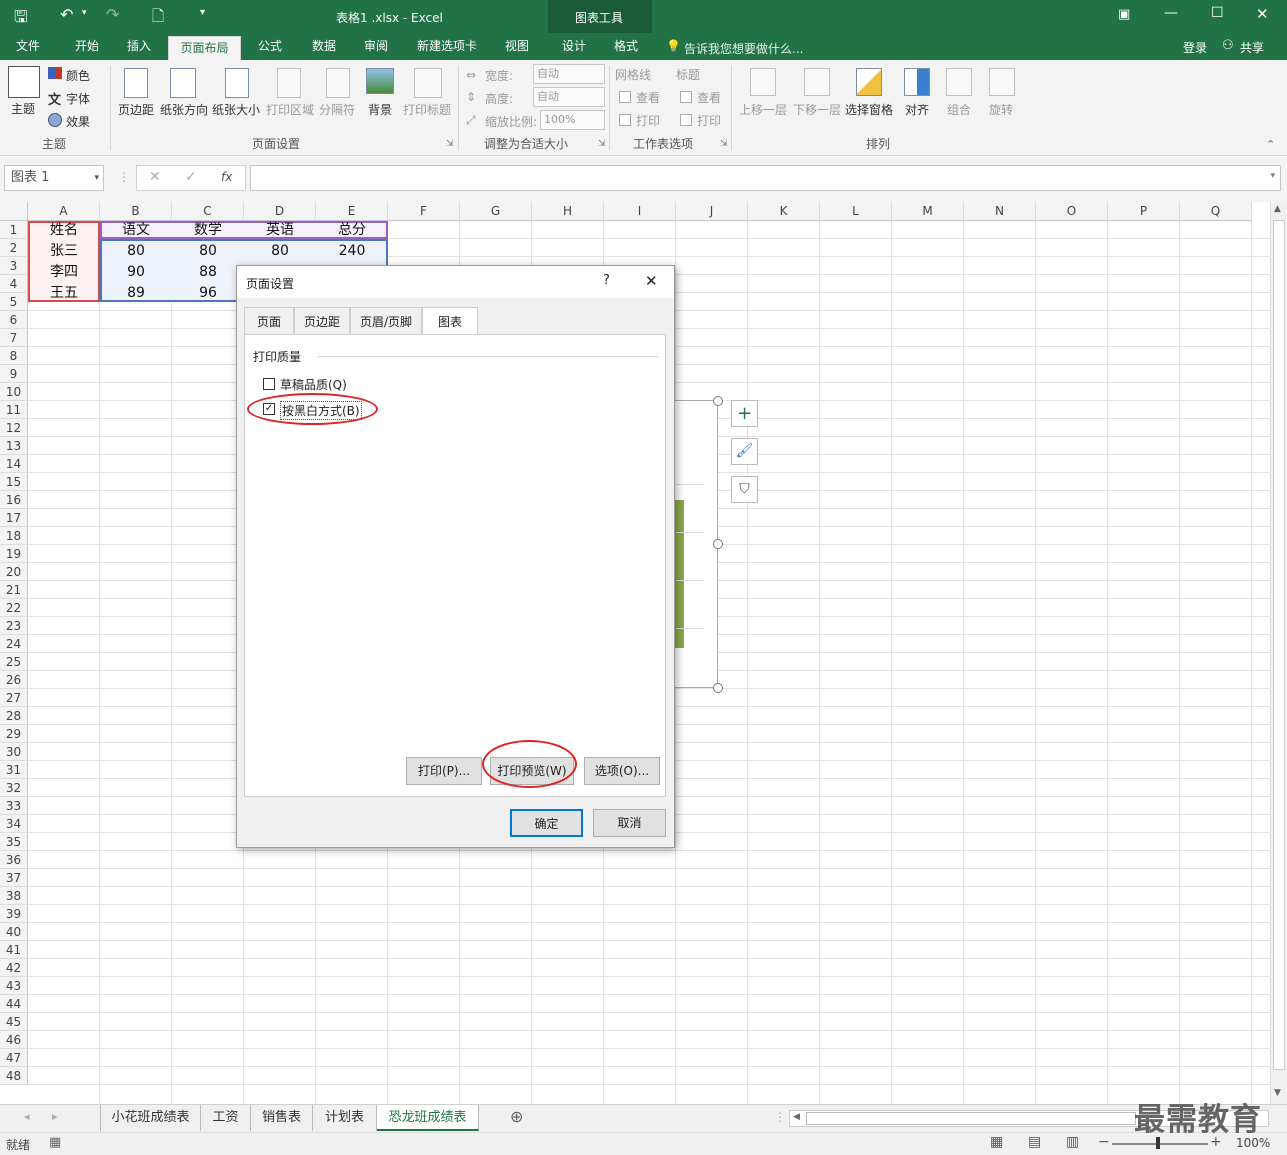 Image resolution: width=1287 pixels, height=1155 pixels. I want to click on dialog-launcher-icon: ⇲, so click(602, 144).